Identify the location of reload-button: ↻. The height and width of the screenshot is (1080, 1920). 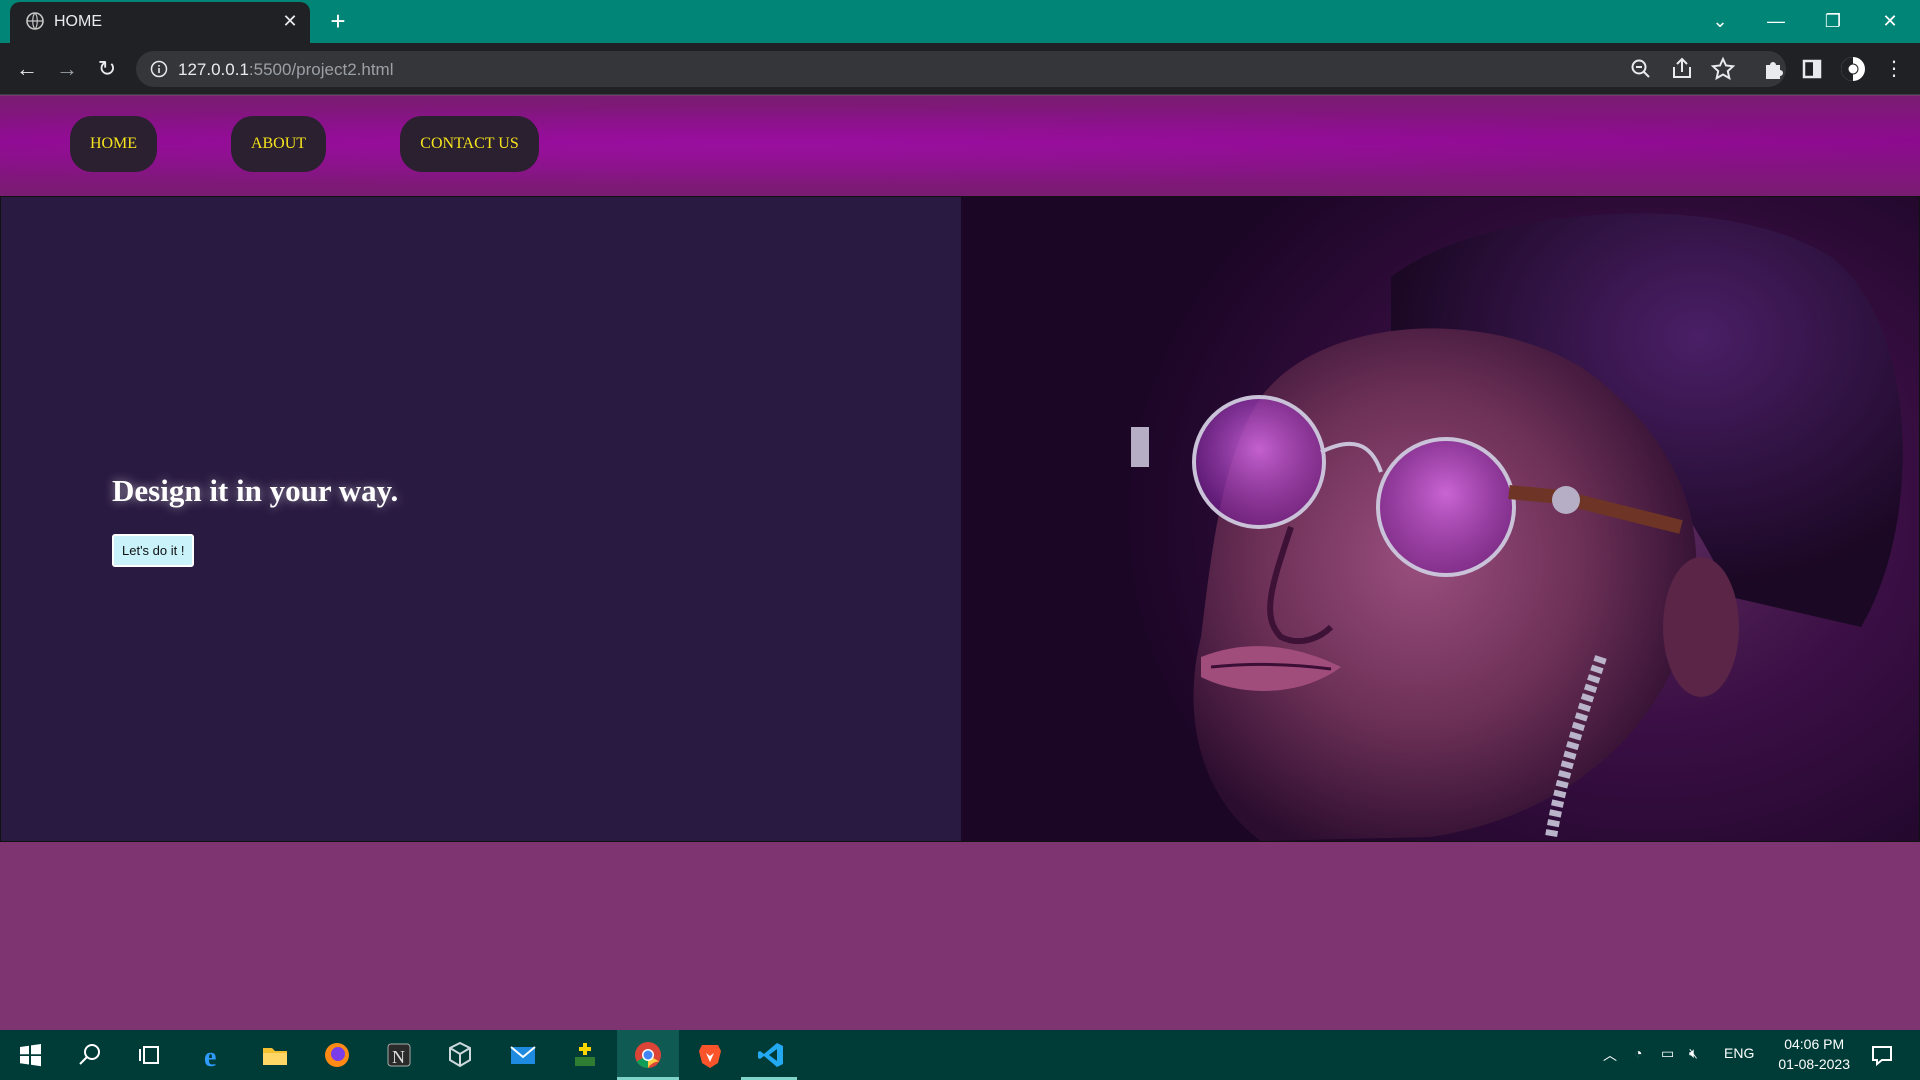
(107, 69).